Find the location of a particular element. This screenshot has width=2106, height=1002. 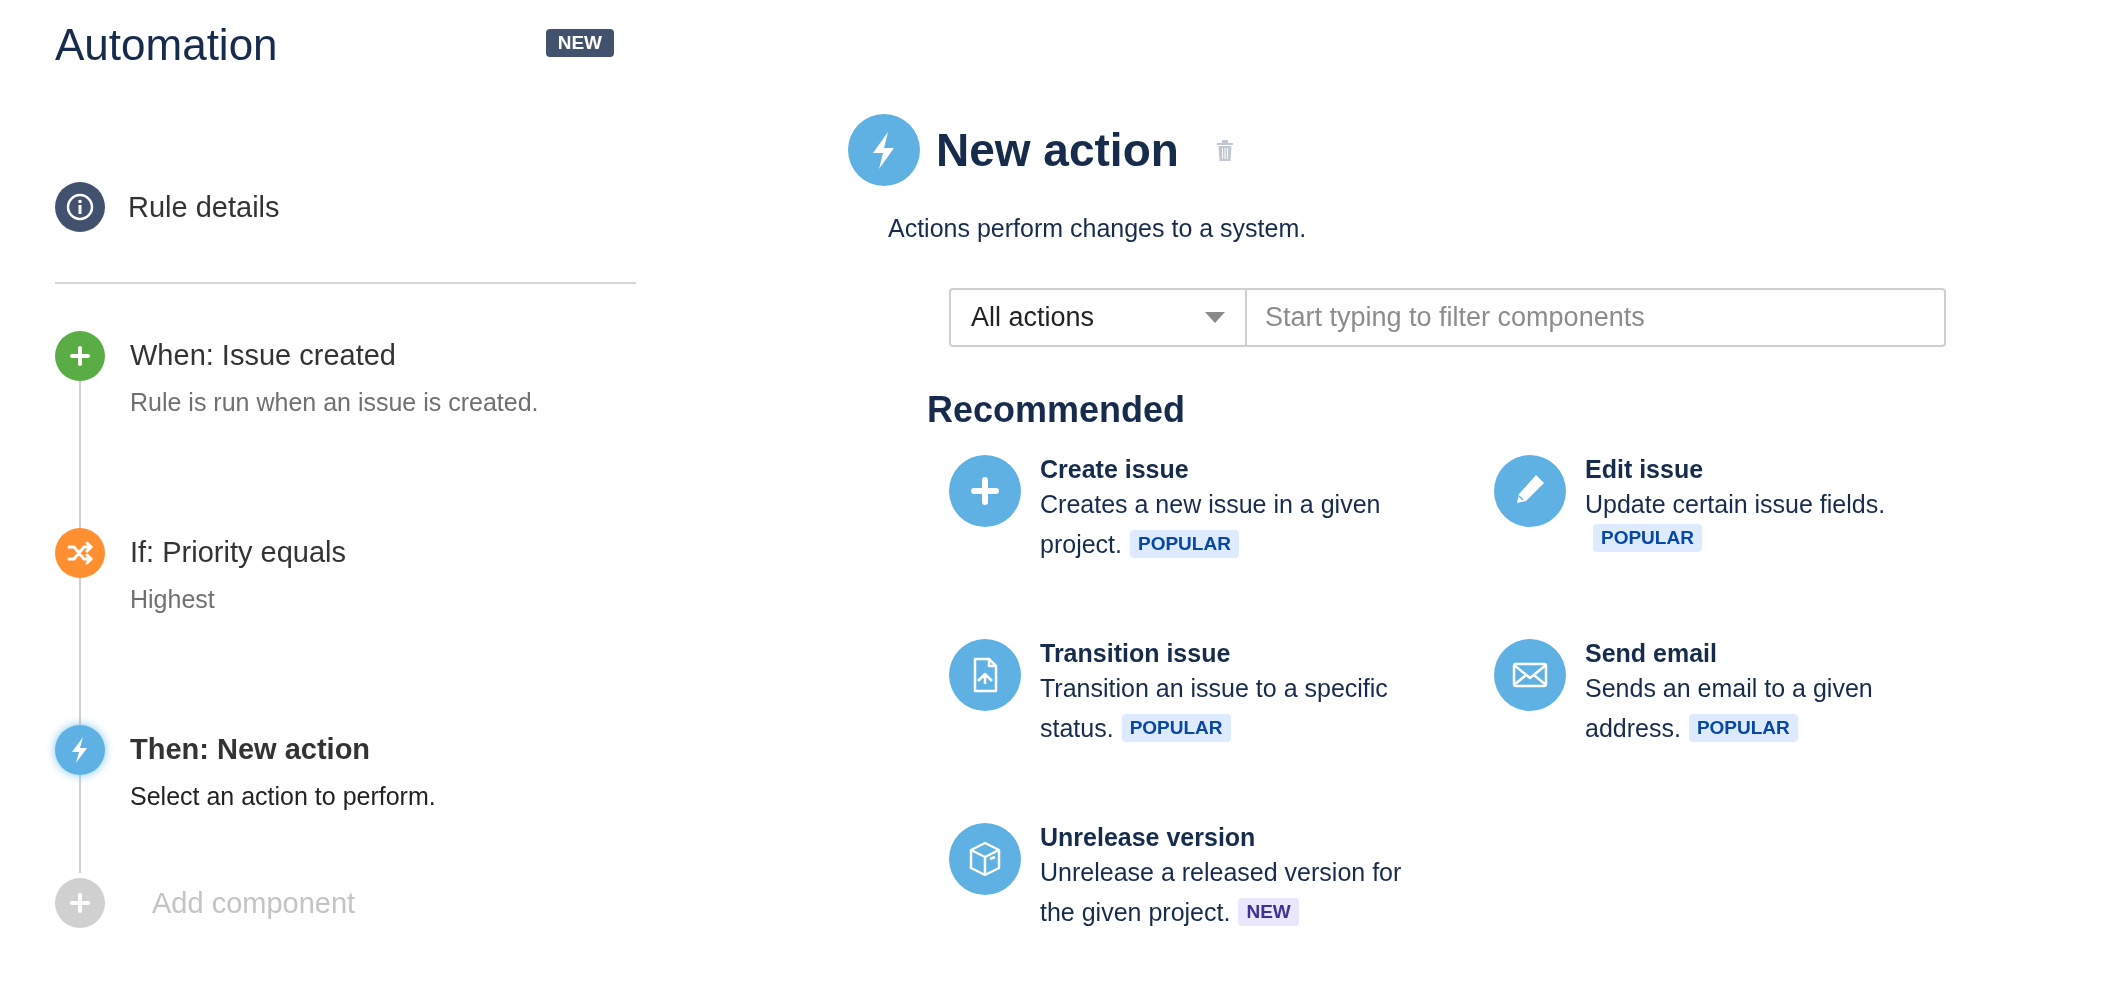

component-description: status. is located at coordinates (1077, 728).